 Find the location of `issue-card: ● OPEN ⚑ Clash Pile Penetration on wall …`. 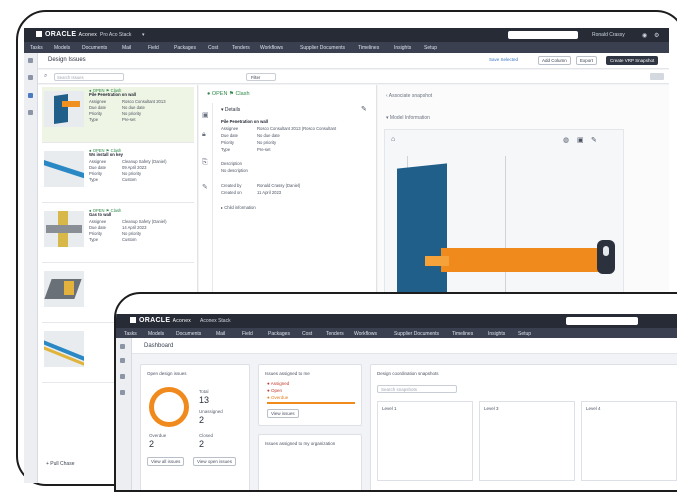

issue-card: ● OPEN ⚑ Clash Pile Penetration on wall … is located at coordinates (118, 115).